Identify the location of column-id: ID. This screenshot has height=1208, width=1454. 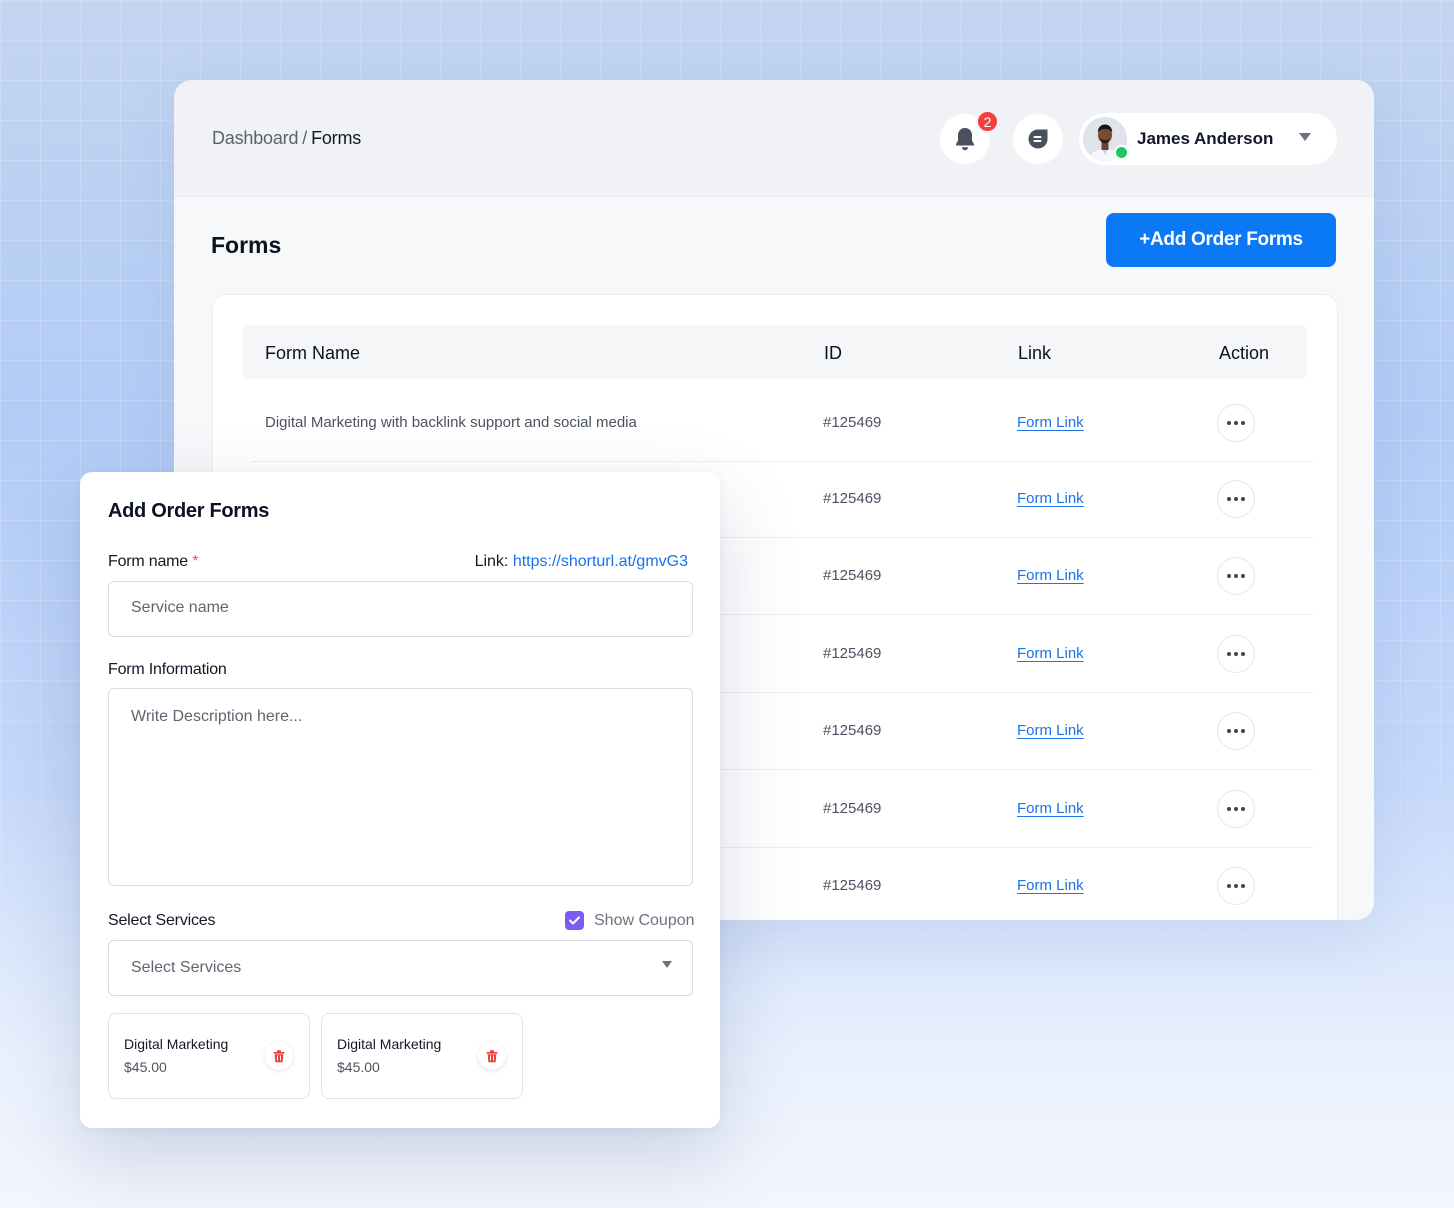
(833, 353).